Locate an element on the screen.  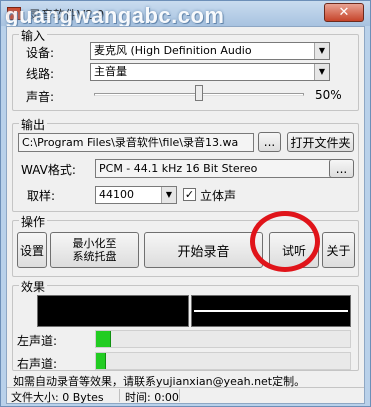
about-button: 关于 is located at coordinates (338, 250).